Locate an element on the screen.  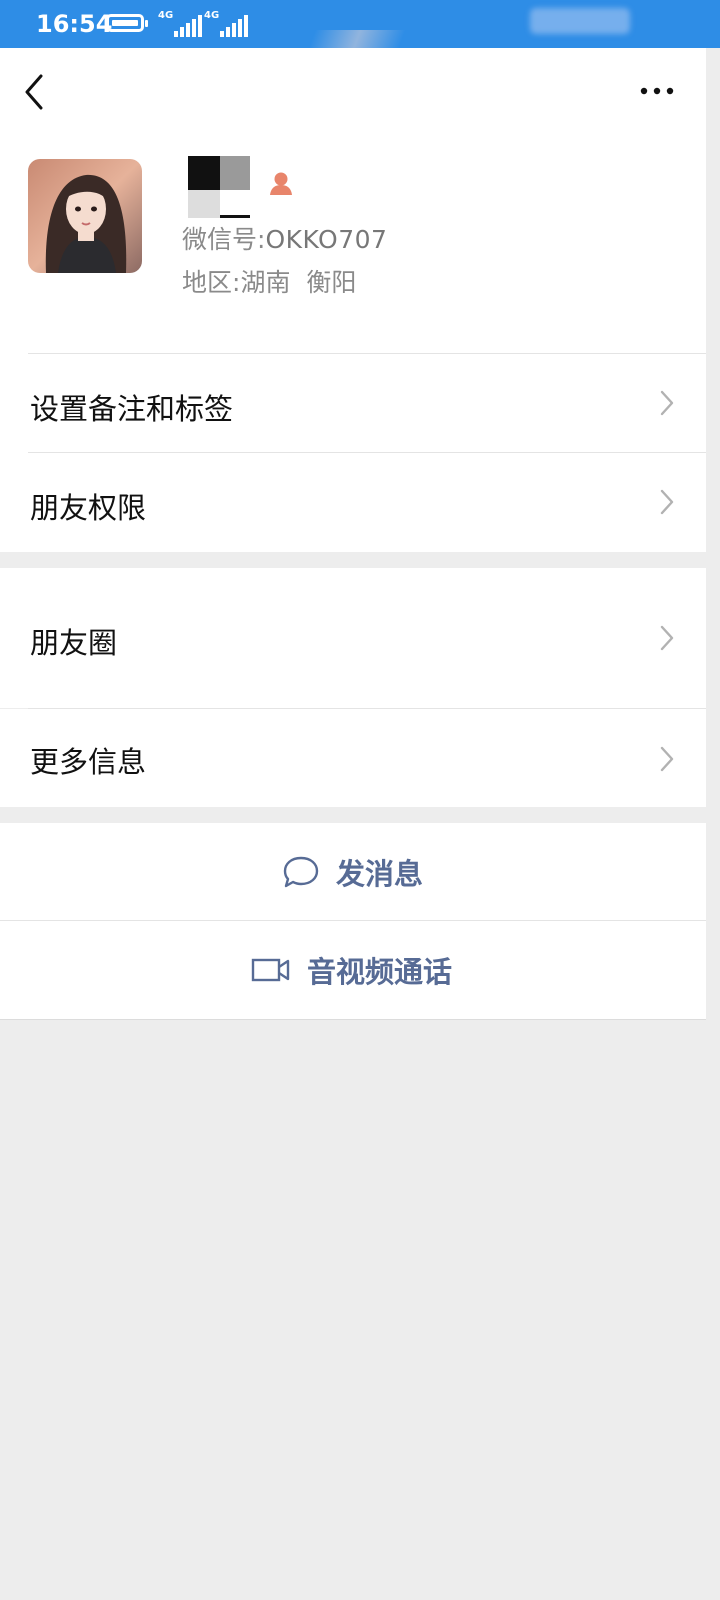
navigation-bar is located at coordinates (353, 90).